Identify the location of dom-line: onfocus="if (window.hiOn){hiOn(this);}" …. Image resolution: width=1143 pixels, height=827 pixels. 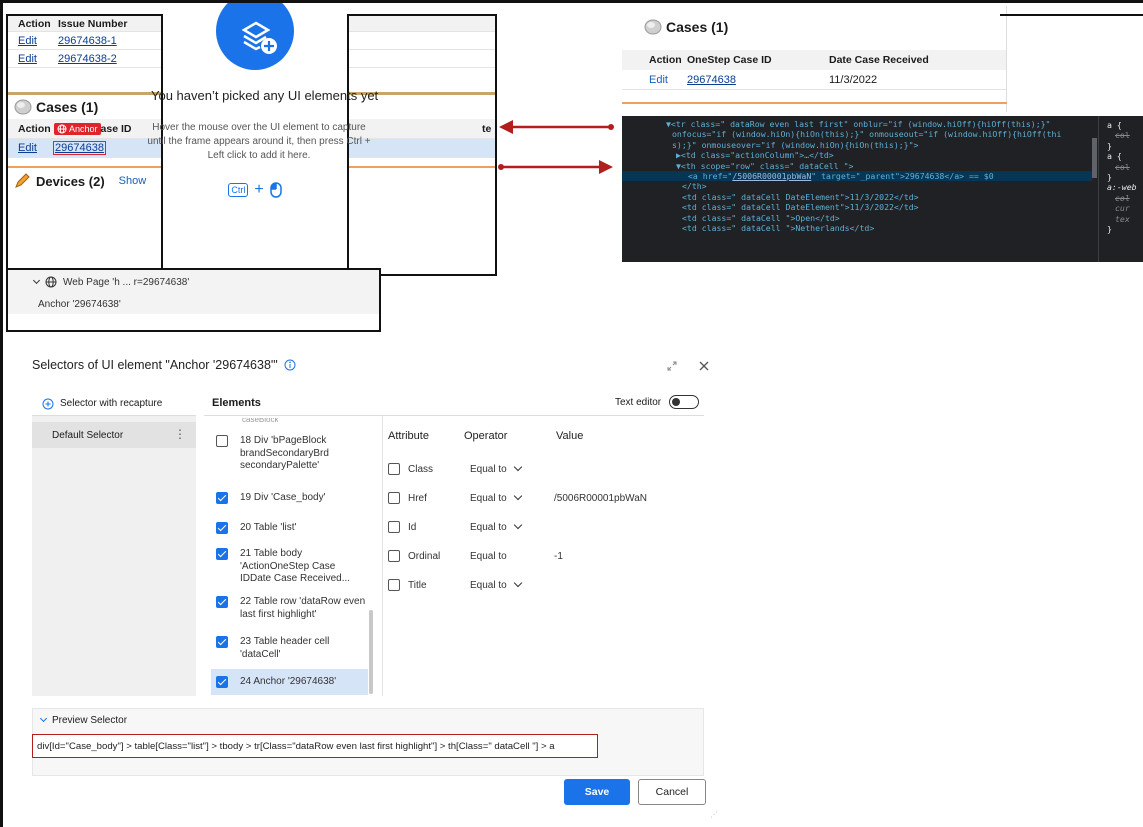
(879, 134).